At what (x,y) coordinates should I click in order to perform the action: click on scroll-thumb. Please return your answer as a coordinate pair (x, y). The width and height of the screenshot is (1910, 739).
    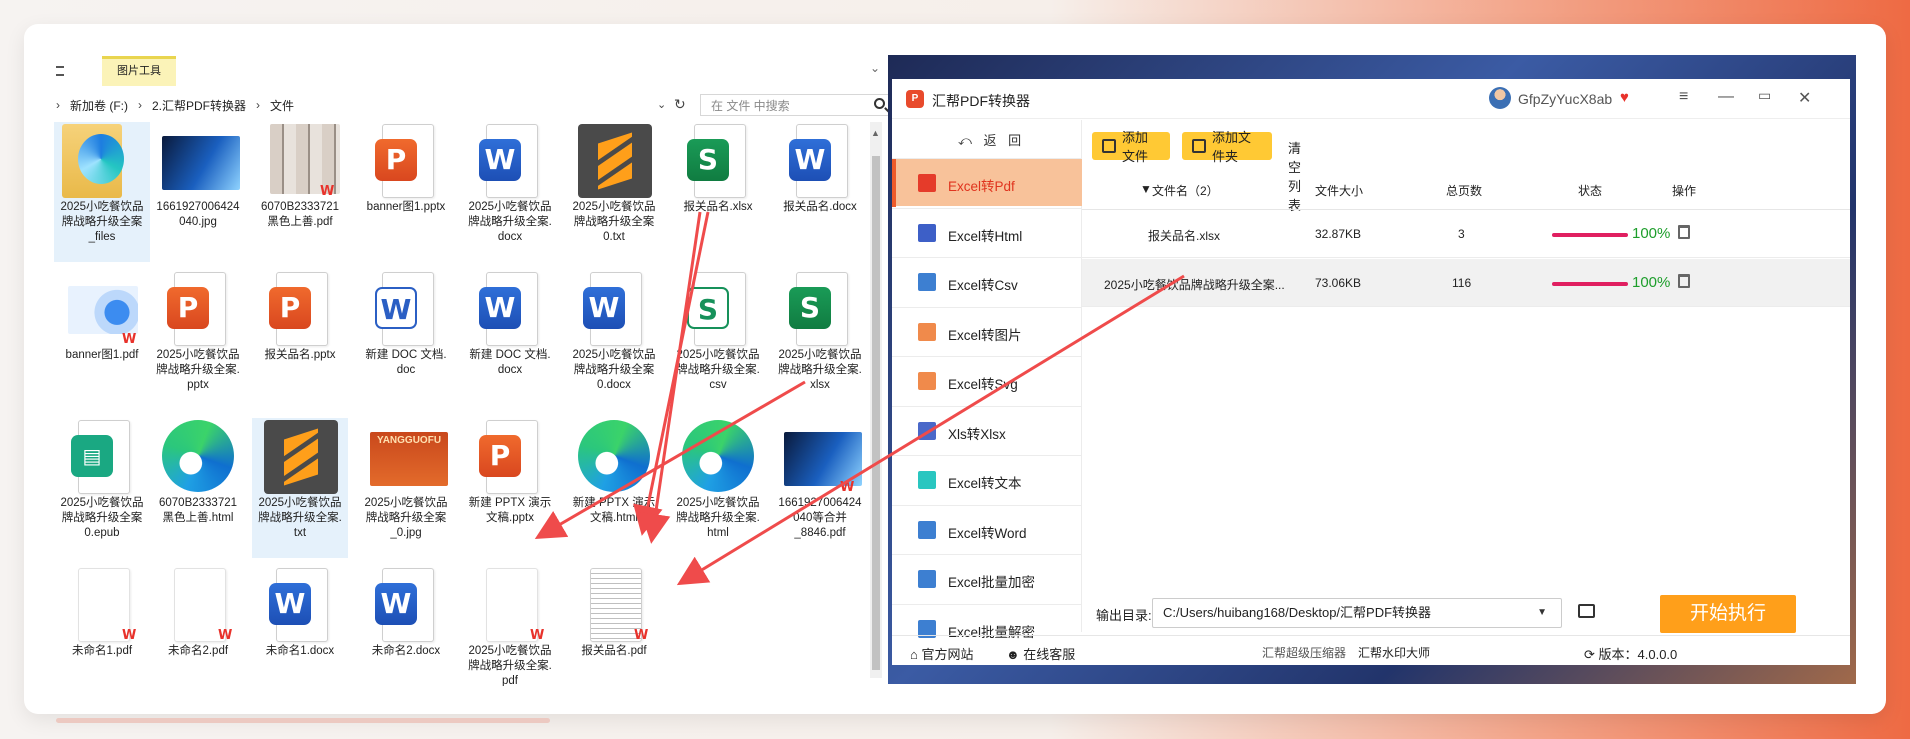
    Looking at the image, I should click on (876, 413).